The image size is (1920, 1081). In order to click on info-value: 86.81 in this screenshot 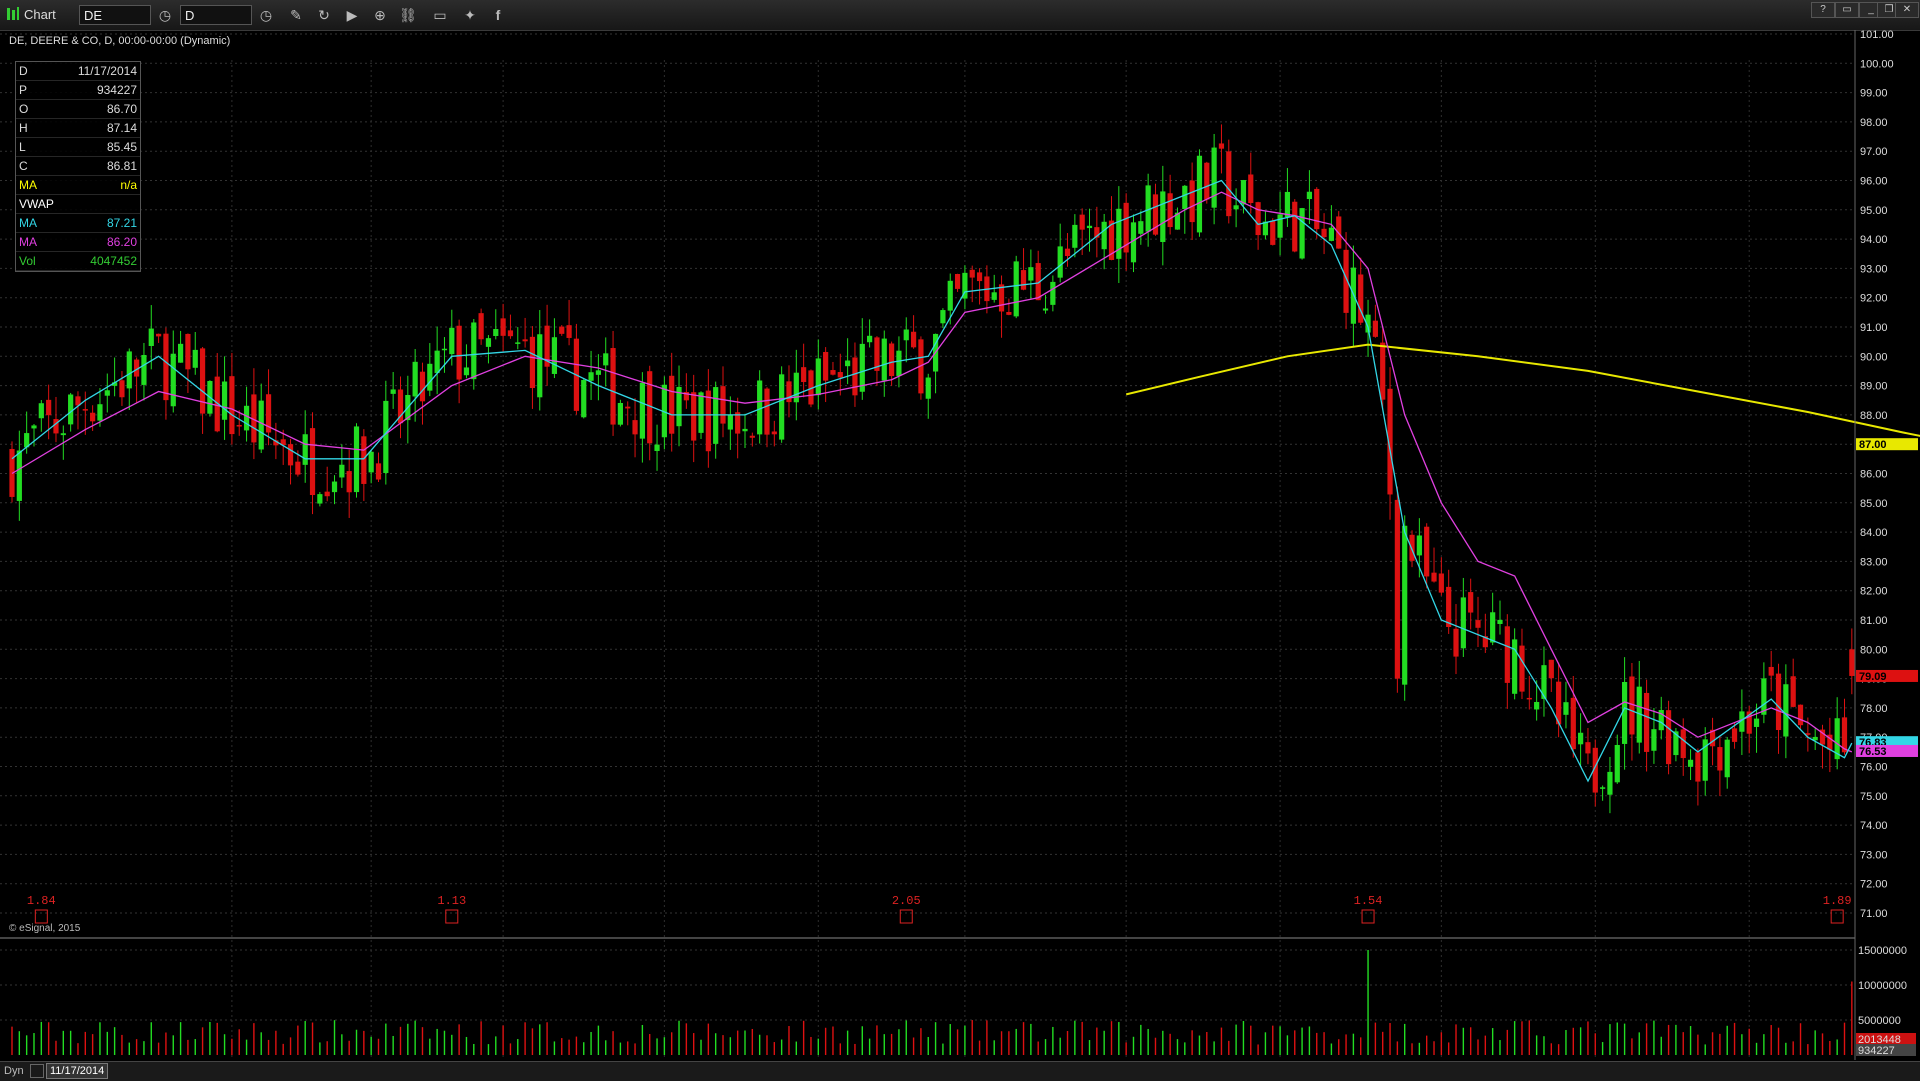, I will do `click(121, 166)`.